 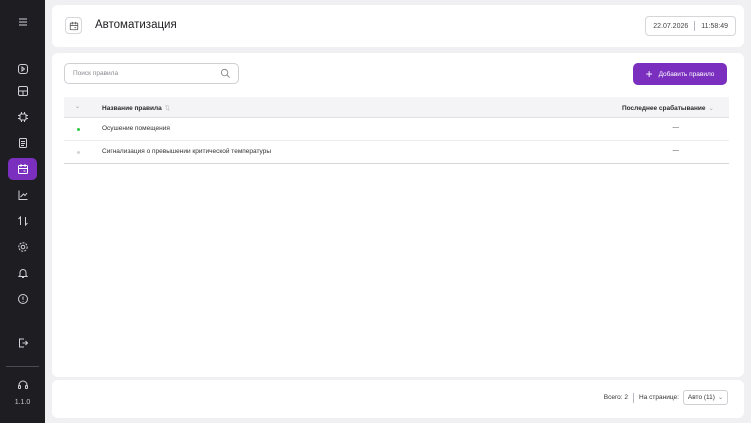 What do you see at coordinates (701, 397) in the screenshot?
I see `per-page-value: Авто (11)` at bounding box center [701, 397].